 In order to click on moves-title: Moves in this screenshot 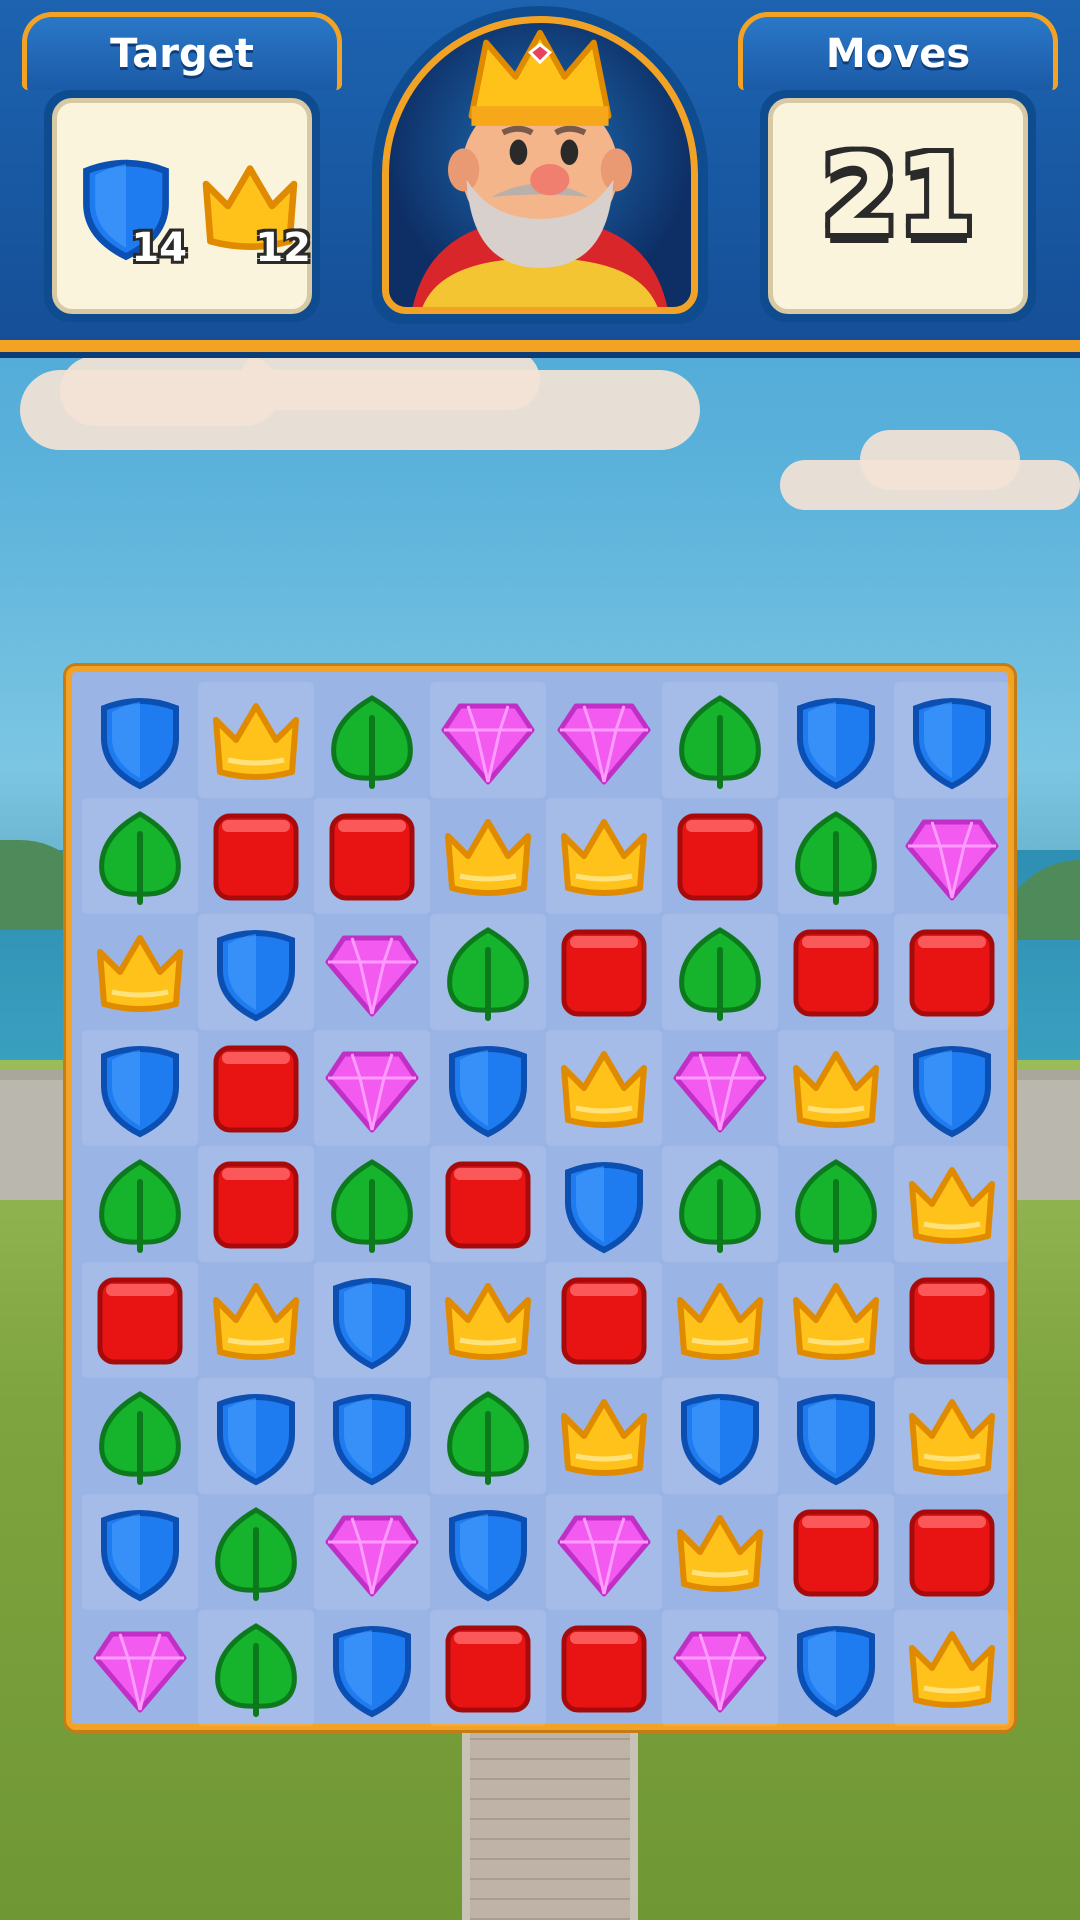, I will do `click(898, 51)`.